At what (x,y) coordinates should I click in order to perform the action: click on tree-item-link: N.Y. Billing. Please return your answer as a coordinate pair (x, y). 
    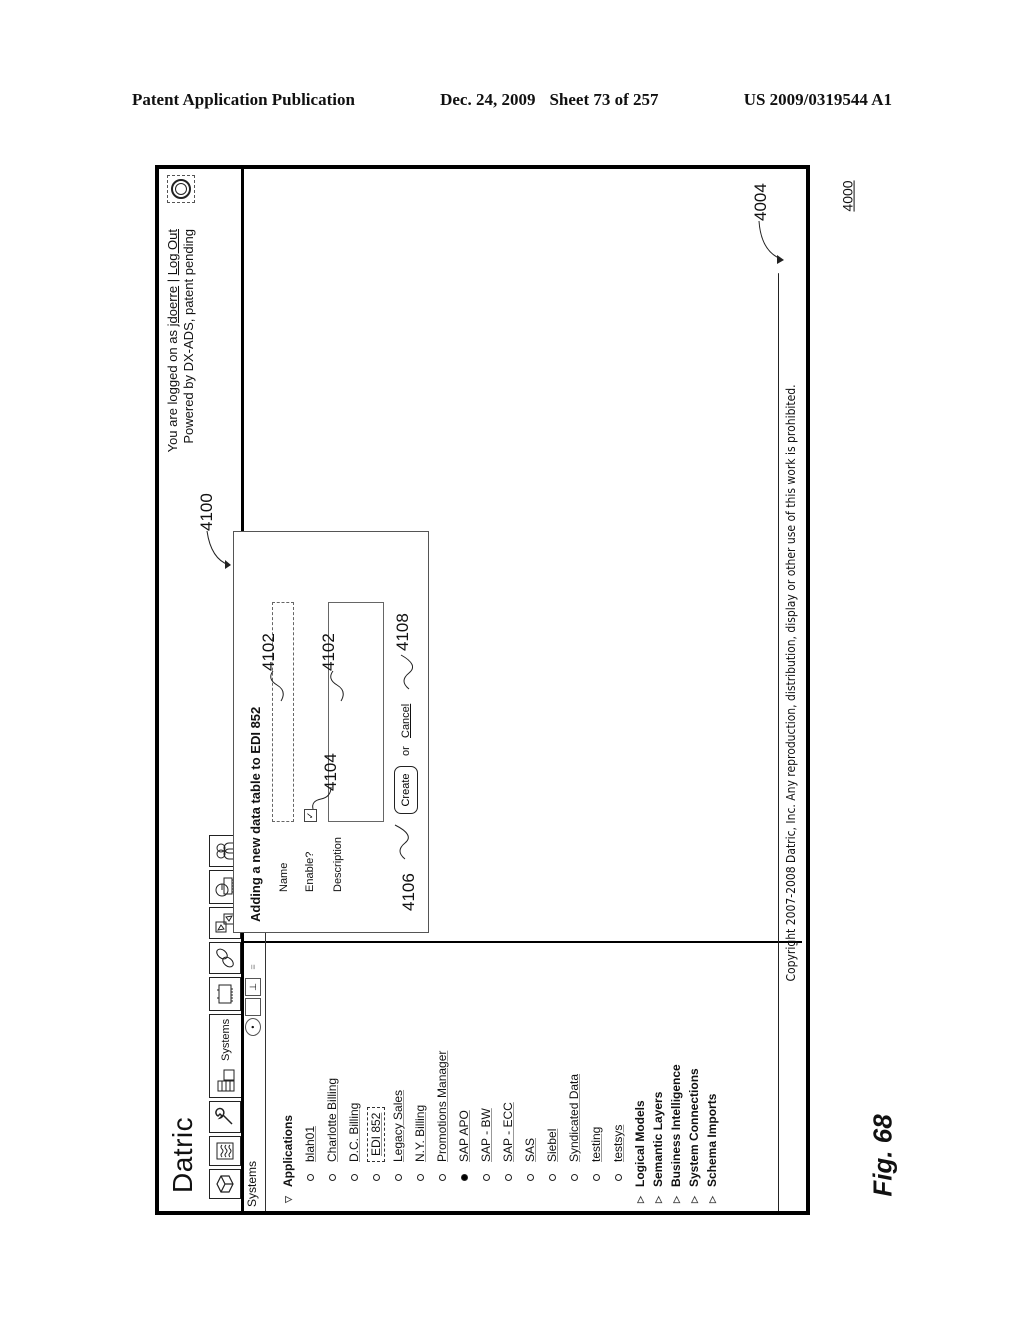
    Looking at the image, I should click on (420, 1133).